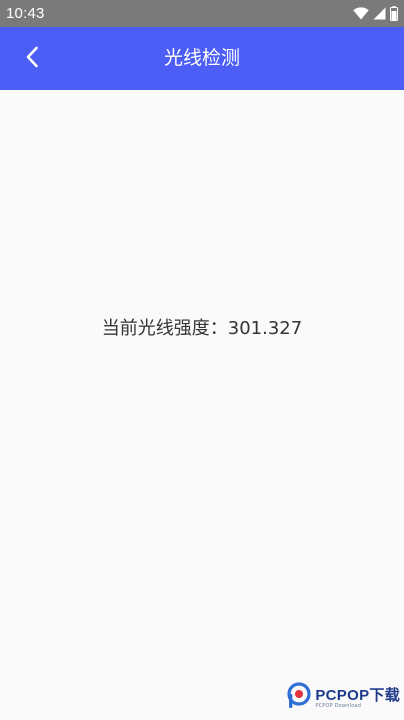 The image size is (404, 720). I want to click on watermark-subtitle: PCPOP Download, so click(338, 705).